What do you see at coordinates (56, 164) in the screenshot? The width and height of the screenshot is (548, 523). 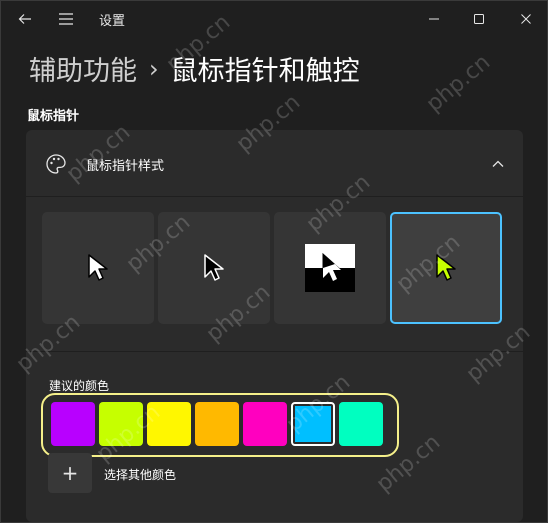 I see `palette-icon` at bounding box center [56, 164].